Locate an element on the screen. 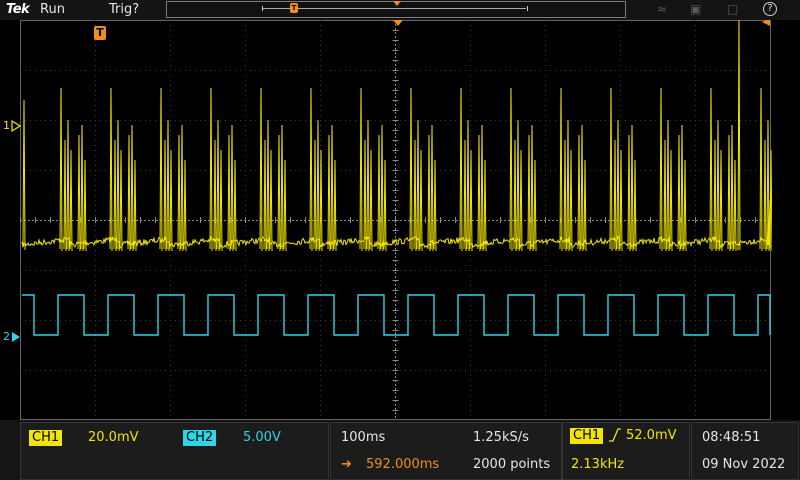  trigger-frequency-value: 2.13kHz is located at coordinates (598, 464).